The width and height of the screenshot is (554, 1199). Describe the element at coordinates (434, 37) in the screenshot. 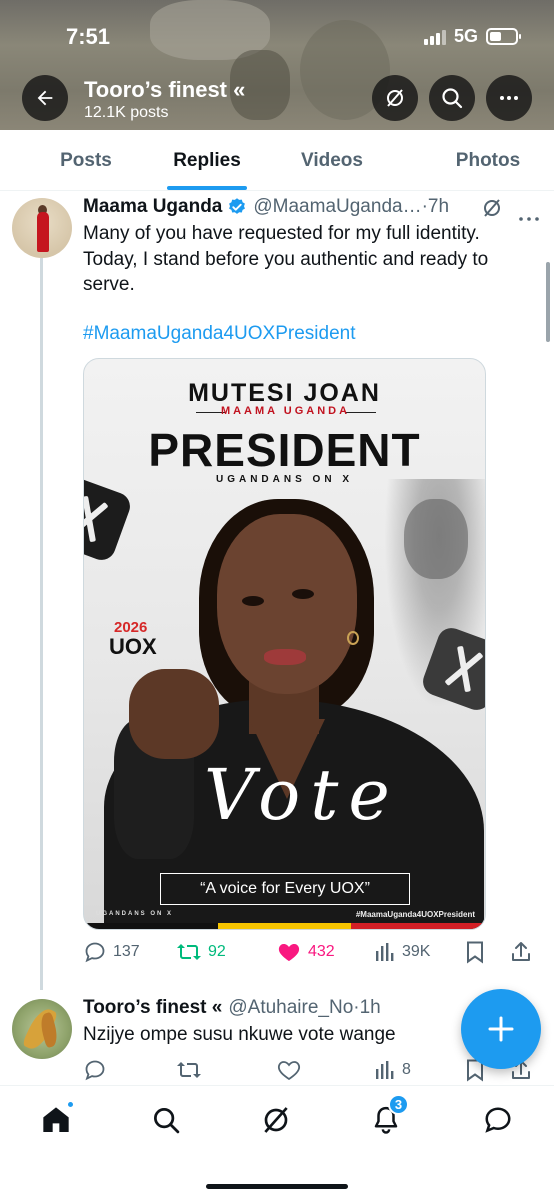

I see `signal-icon` at that location.